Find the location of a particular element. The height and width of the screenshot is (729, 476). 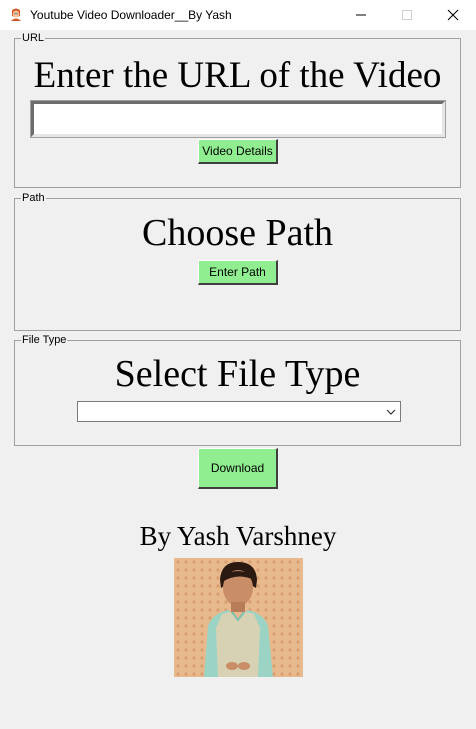

path-heading: Choose Path is located at coordinates (237, 233).